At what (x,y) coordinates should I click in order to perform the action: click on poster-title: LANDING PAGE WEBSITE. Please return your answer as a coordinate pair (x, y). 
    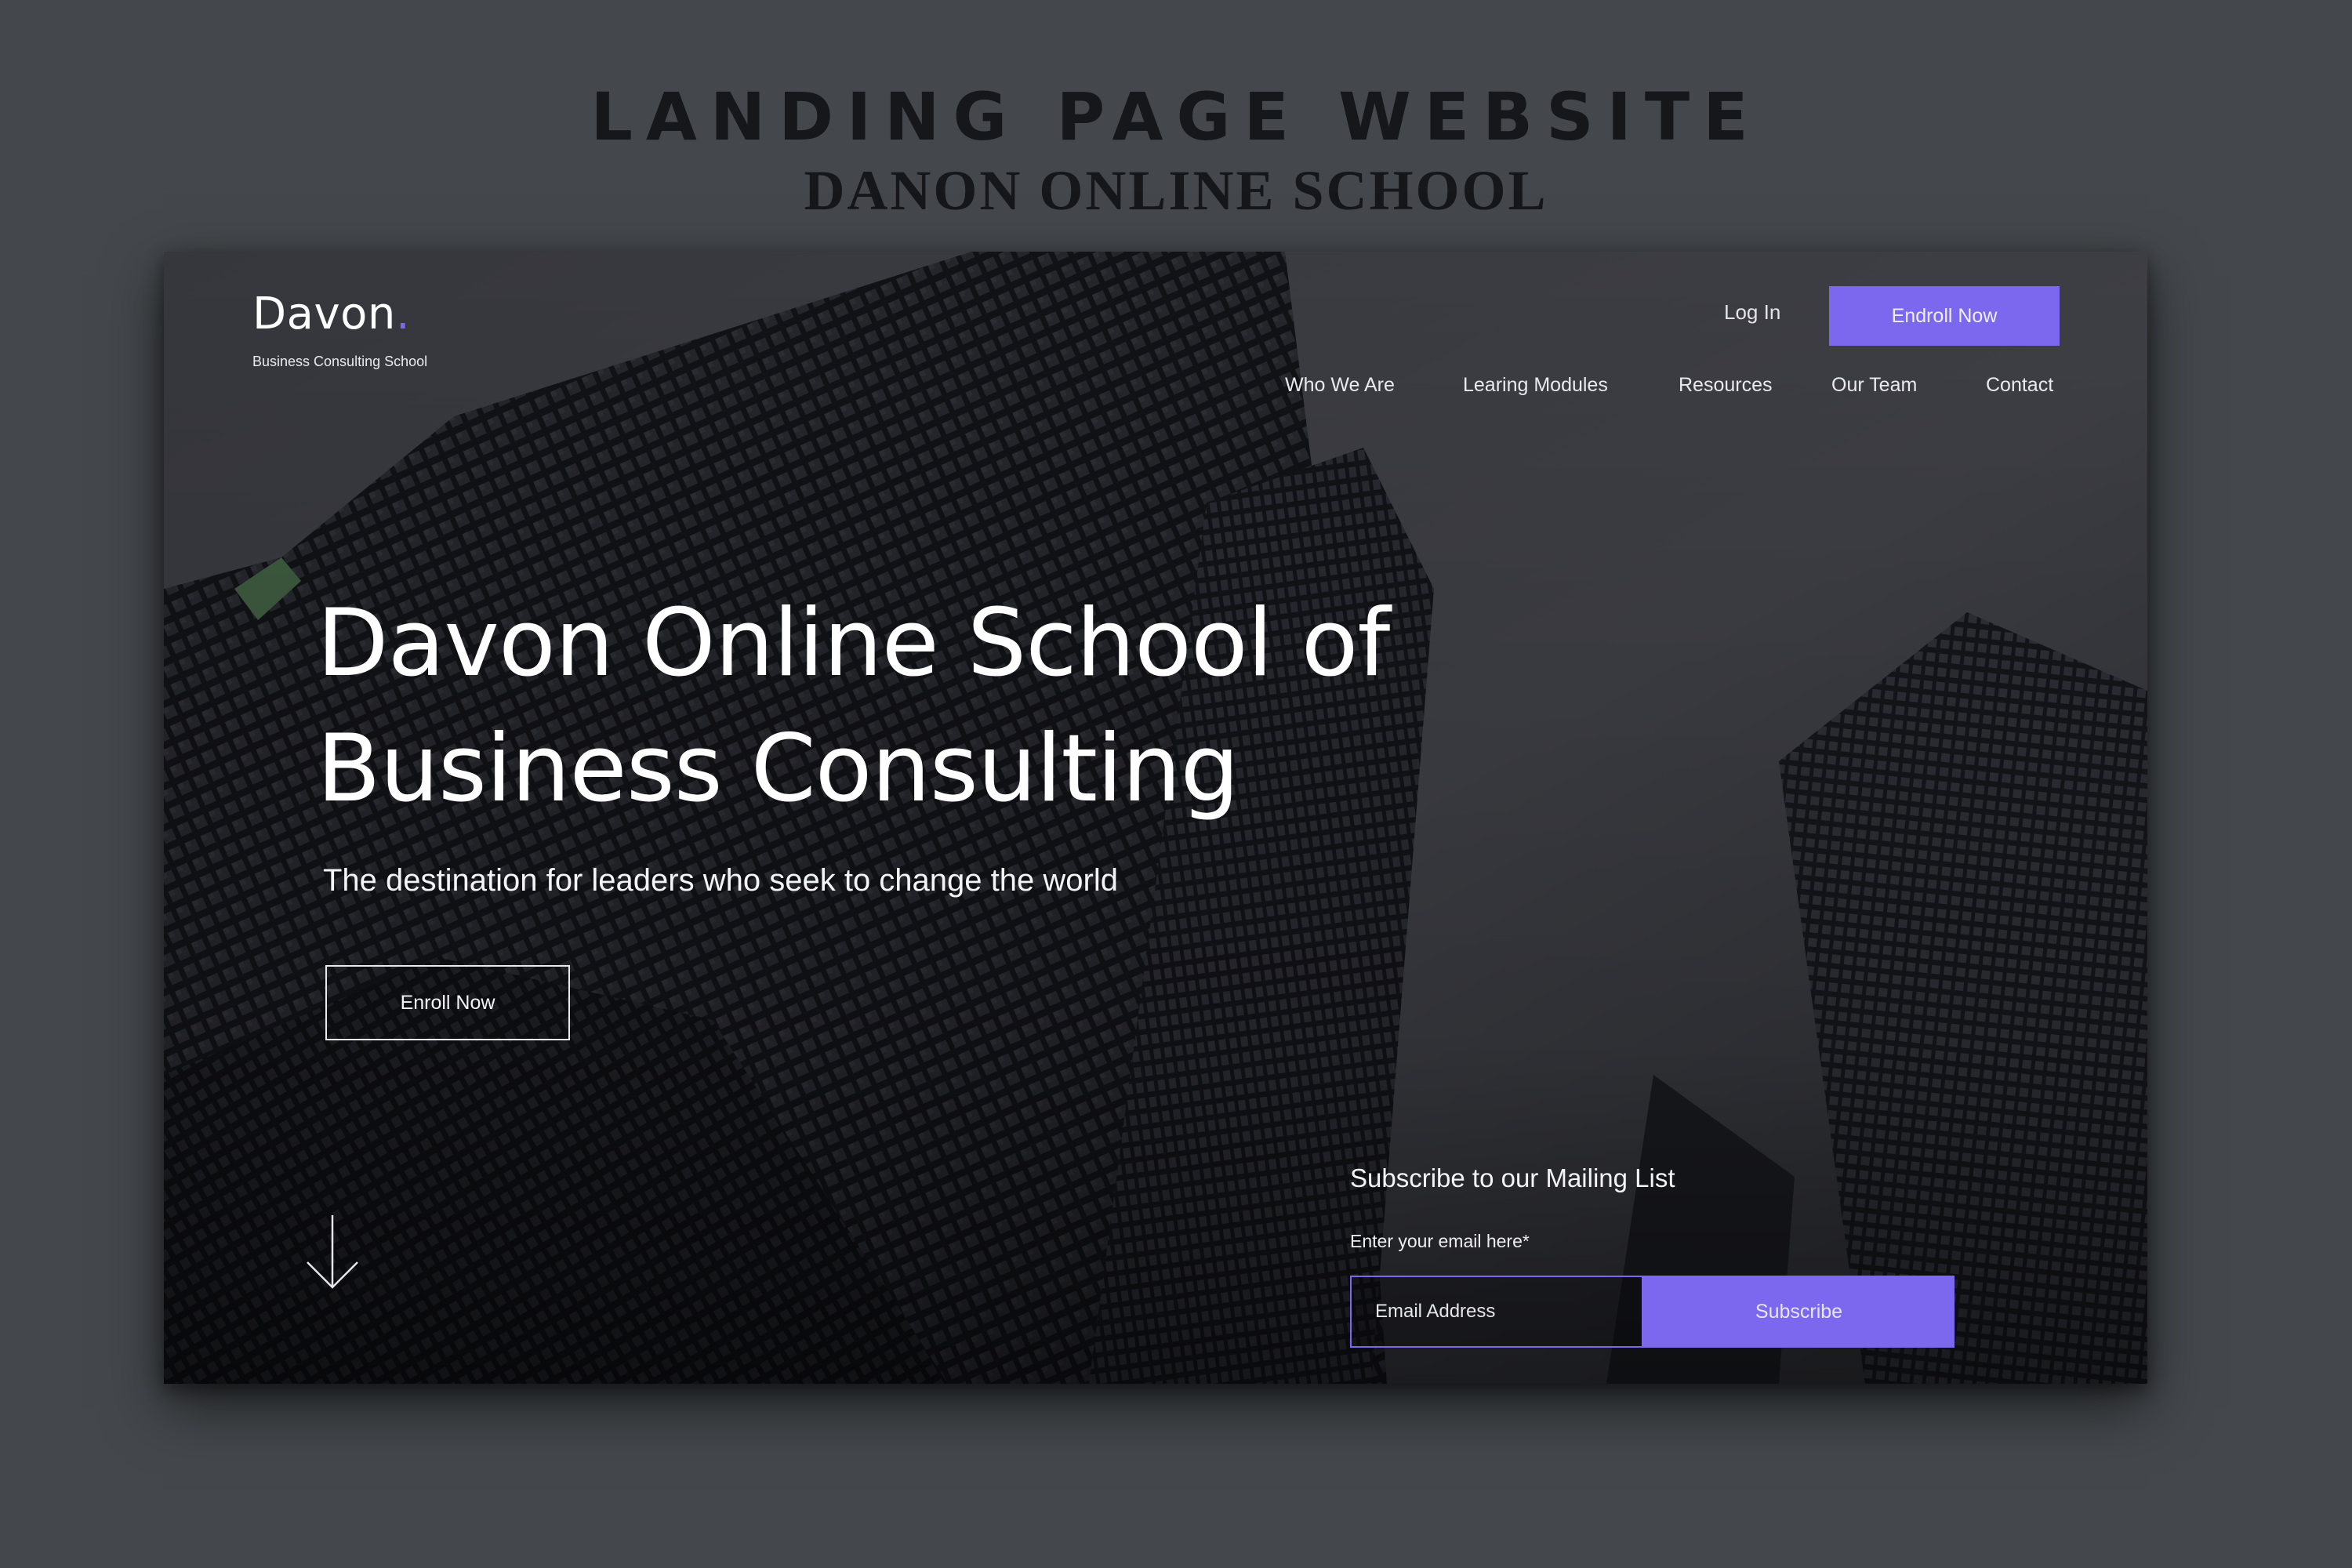
    Looking at the image, I should click on (1176, 117).